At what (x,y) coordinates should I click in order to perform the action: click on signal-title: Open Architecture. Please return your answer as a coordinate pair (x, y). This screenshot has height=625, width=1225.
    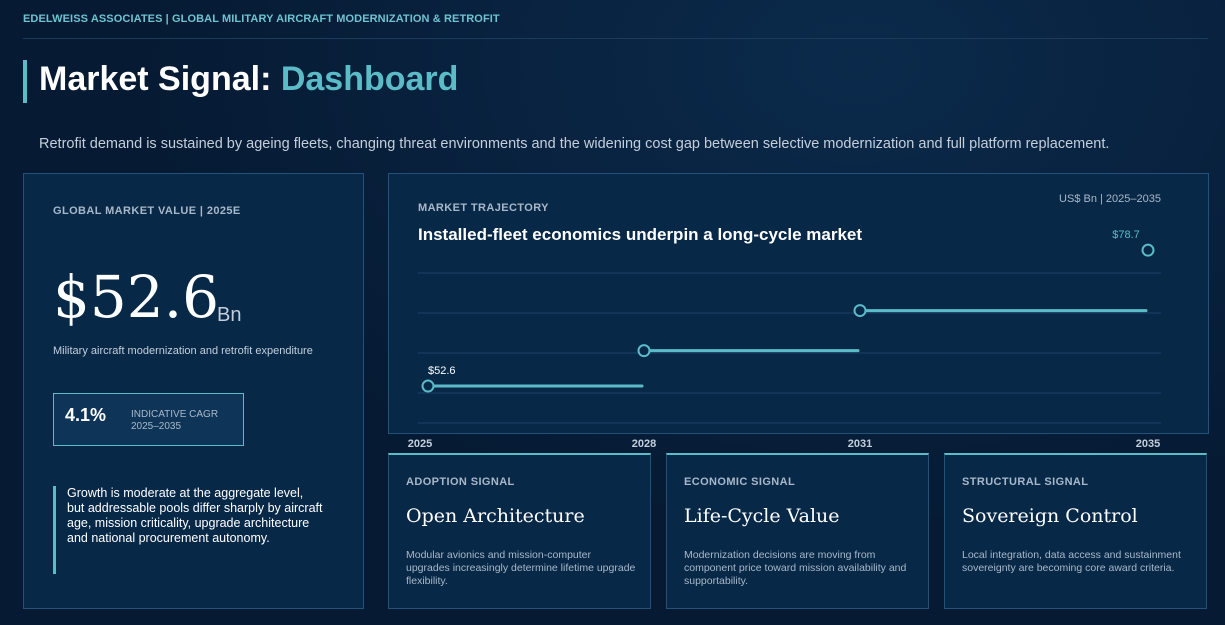
    Looking at the image, I should click on (495, 516).